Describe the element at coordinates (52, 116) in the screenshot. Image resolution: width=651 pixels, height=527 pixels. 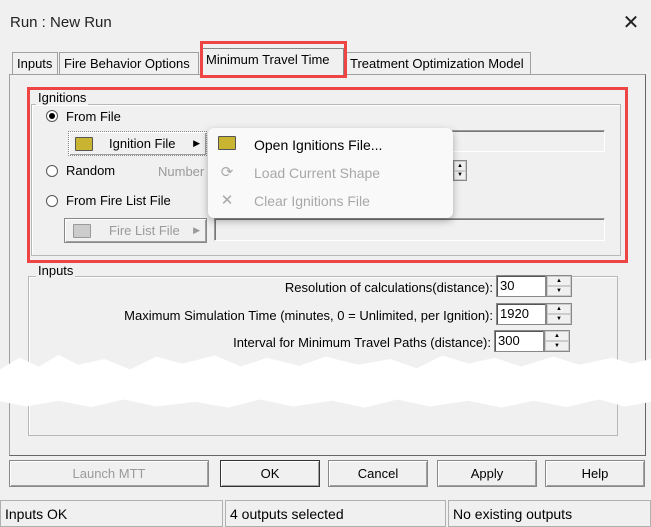
I see `from-file-radio` at that location.